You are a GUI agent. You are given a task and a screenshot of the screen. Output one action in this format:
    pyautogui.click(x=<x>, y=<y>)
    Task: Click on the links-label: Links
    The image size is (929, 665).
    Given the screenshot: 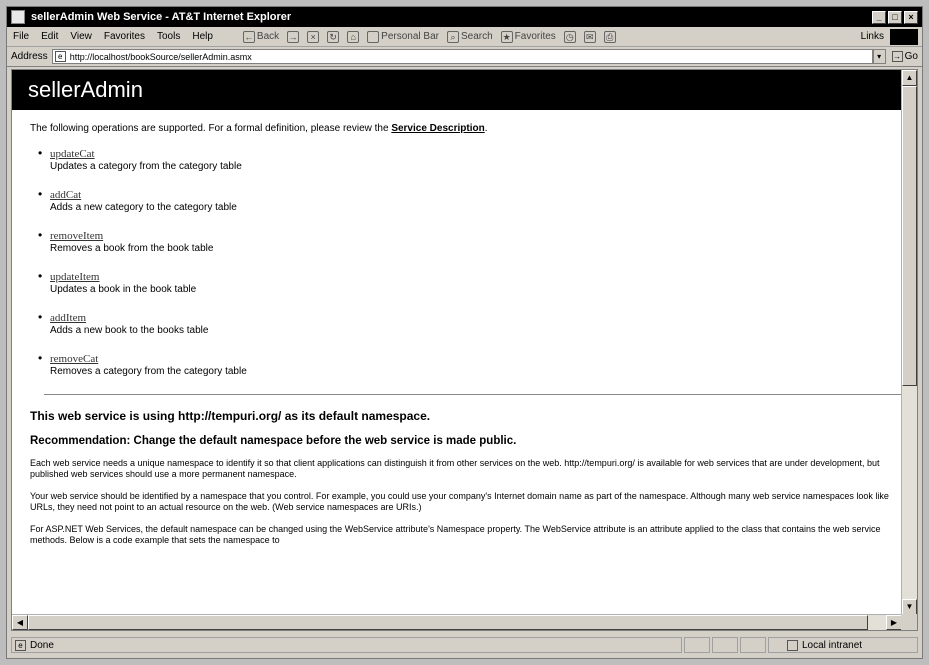 What is the action you would take?
    pyautogui.click(x=872, y=36)
    